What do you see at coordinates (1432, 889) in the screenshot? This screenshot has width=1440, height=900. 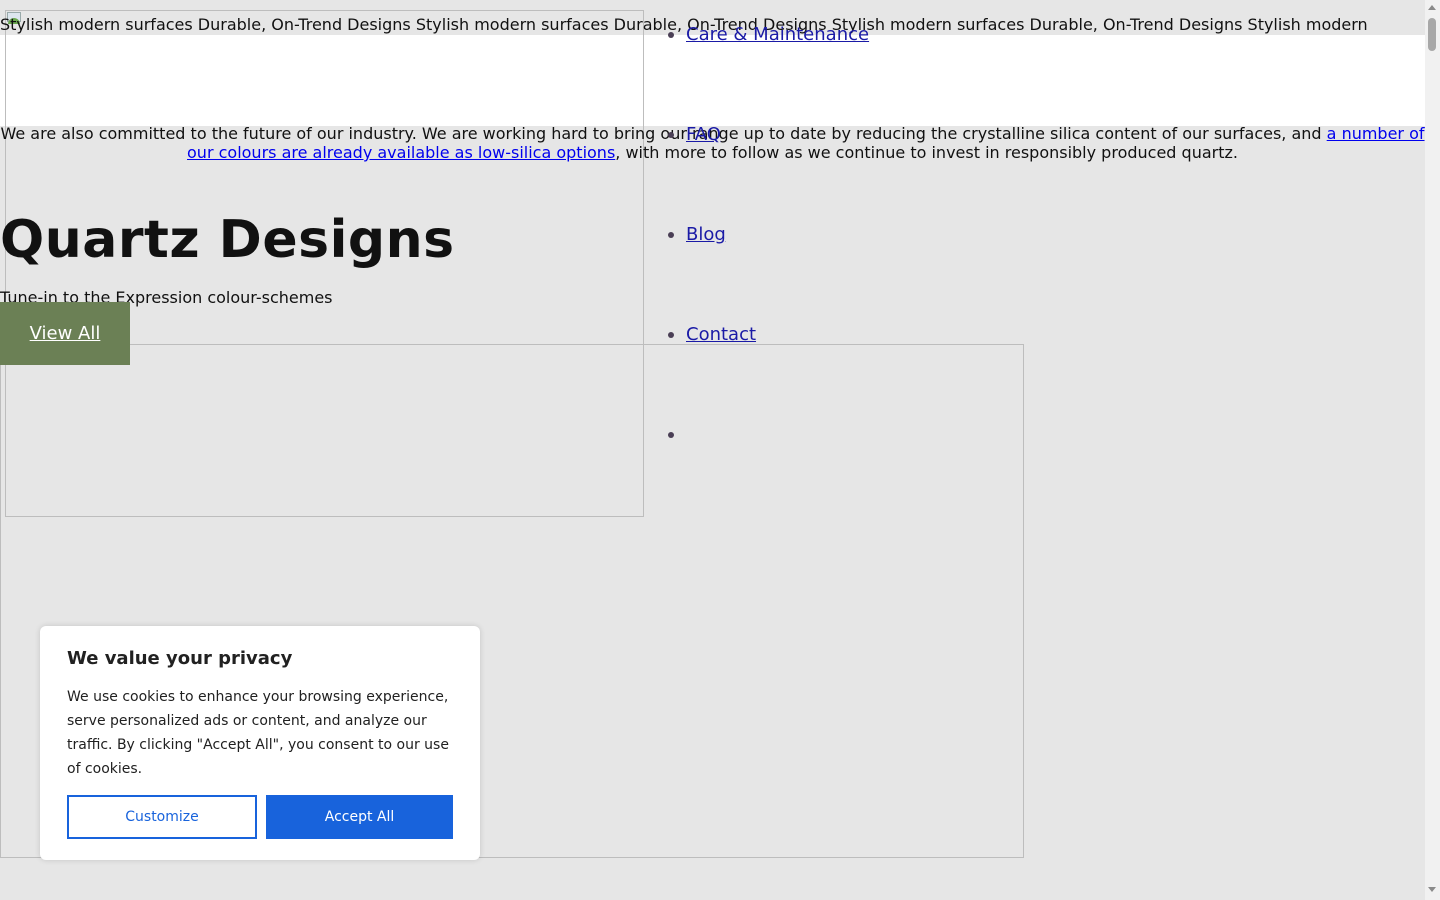 I see `scroll-down-icon` at bounding box center [1432, 889].